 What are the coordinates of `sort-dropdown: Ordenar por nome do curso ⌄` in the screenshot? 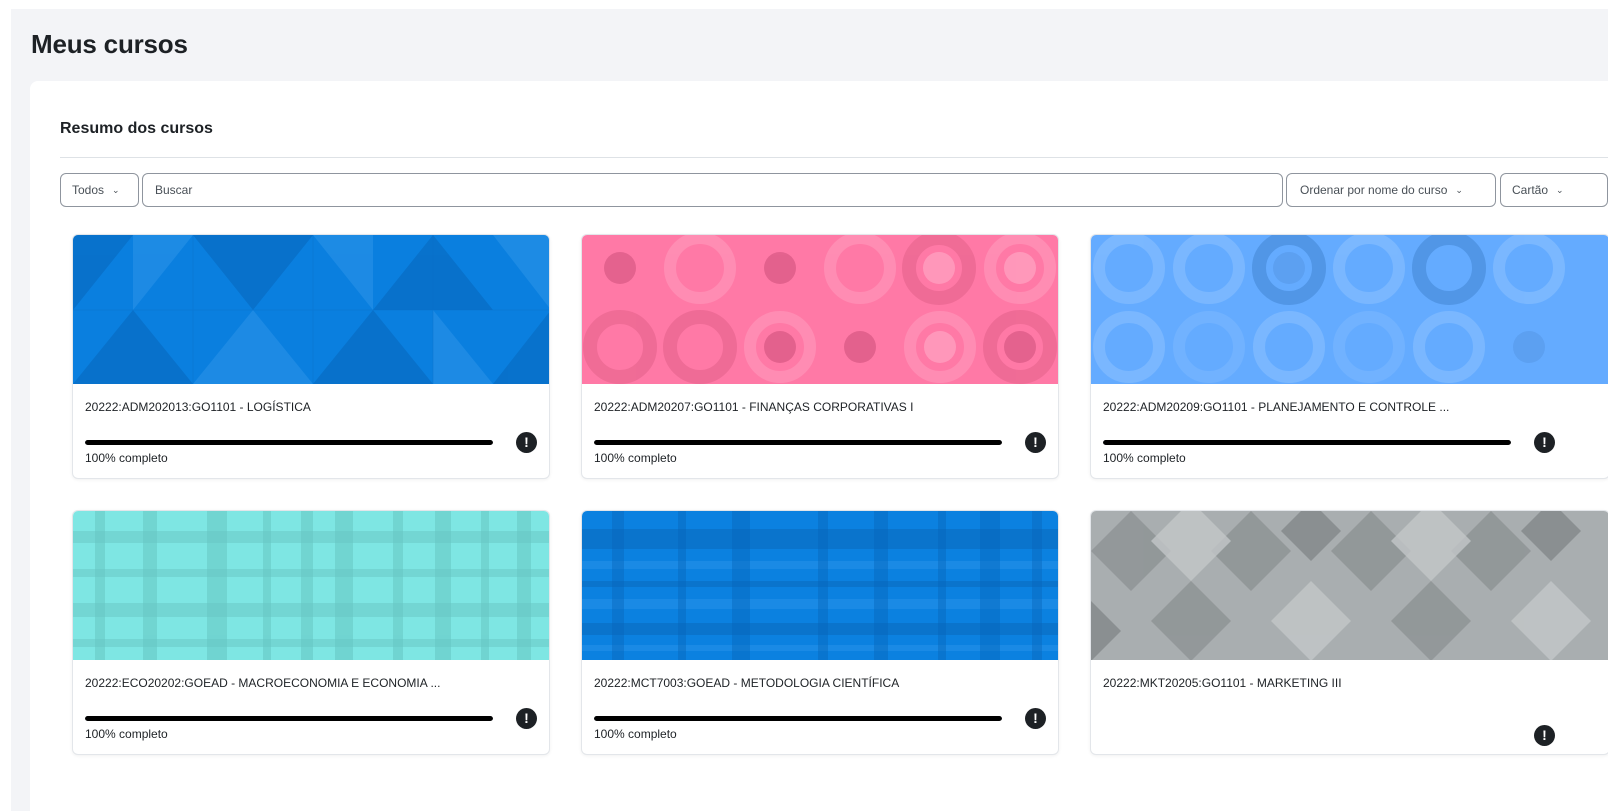 It's located at (1391, 190).